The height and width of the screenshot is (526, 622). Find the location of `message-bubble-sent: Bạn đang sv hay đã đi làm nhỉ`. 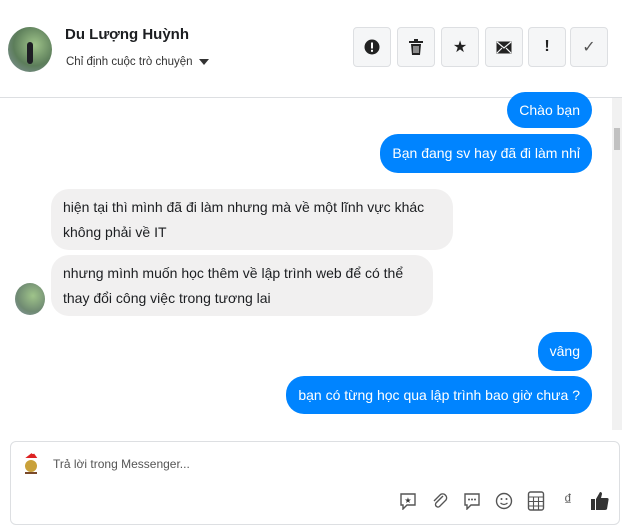

message-bubble-sent: Bạn đang sv hay đã đi làm nhỉ is located at coordinates (486, 153).